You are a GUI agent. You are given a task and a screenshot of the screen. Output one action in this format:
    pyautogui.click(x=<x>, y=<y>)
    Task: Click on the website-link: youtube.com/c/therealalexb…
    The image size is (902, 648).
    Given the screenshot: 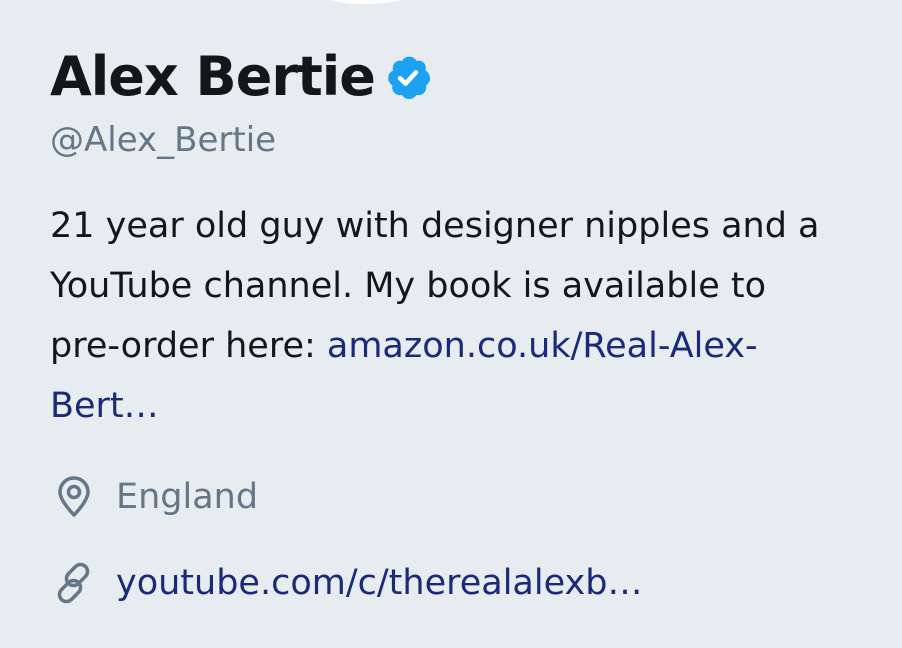 What is the action you would take?
    pyautogui.click(x=379, y=583)
    